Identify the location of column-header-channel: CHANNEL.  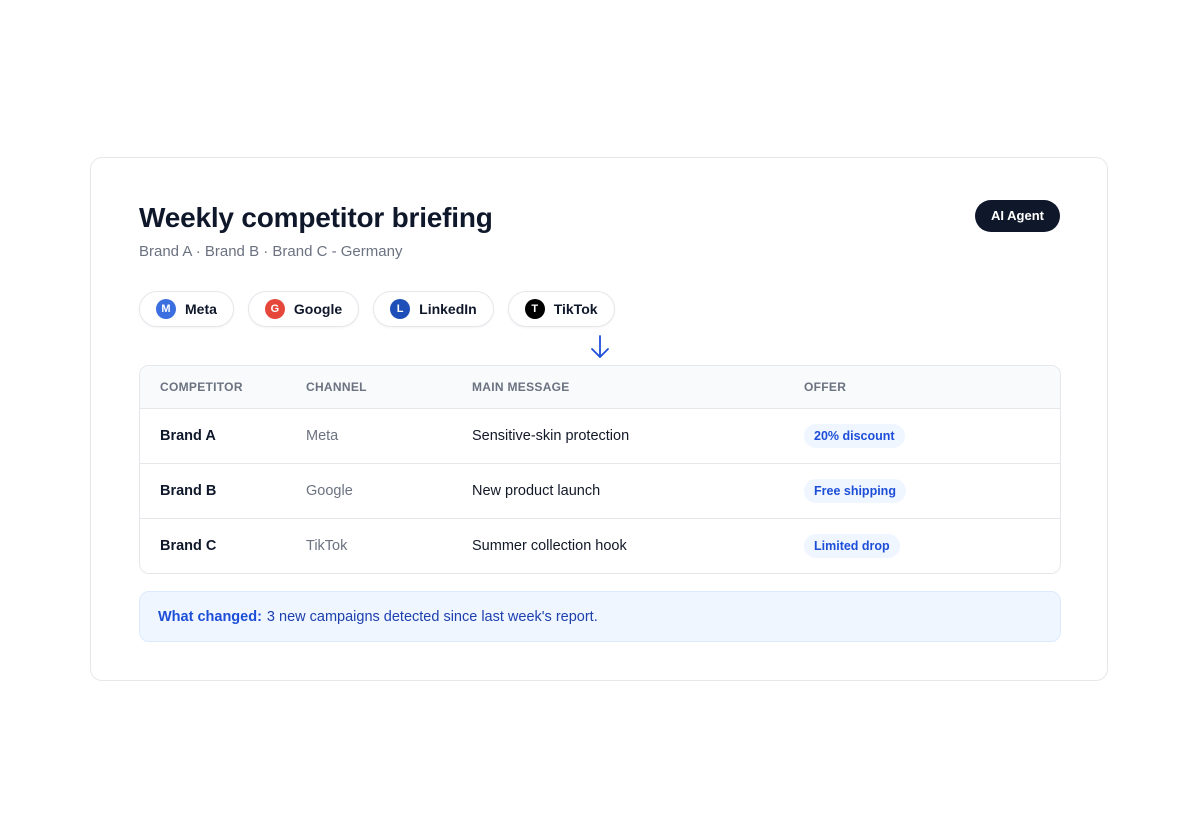
(336, 387).